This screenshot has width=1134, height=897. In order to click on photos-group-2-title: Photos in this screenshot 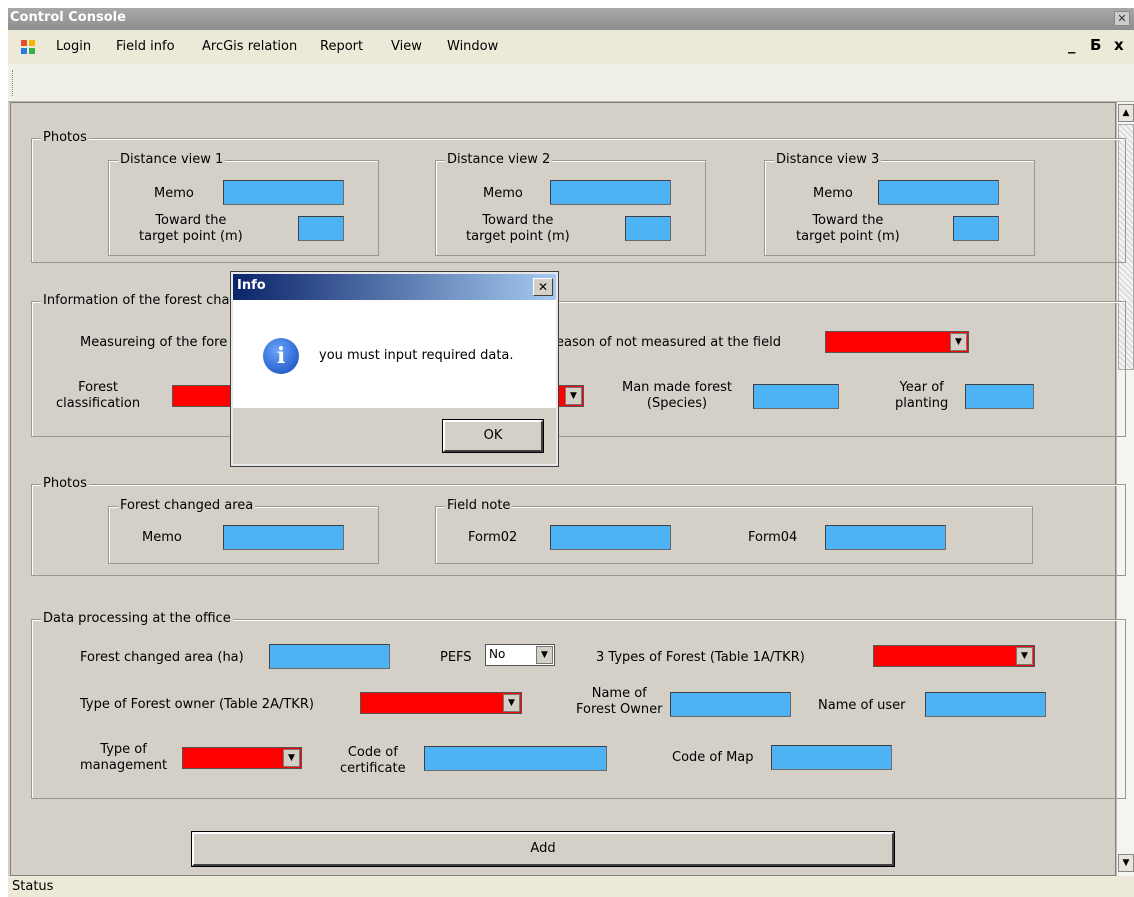, I will do `click(65, 483)`.